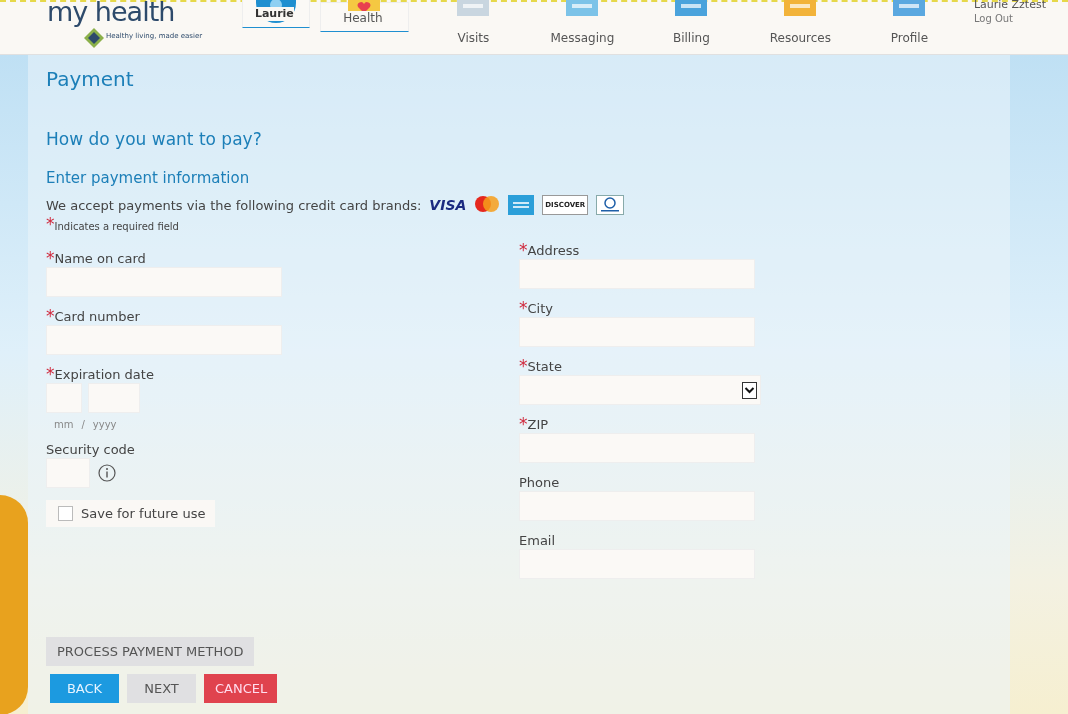 The height and width of the screenshot is (714, 1068). What do you see at coordinates (800, 28) in the screenshot?
I see `nav-tab: Resources` at bounding box center [800, 28].